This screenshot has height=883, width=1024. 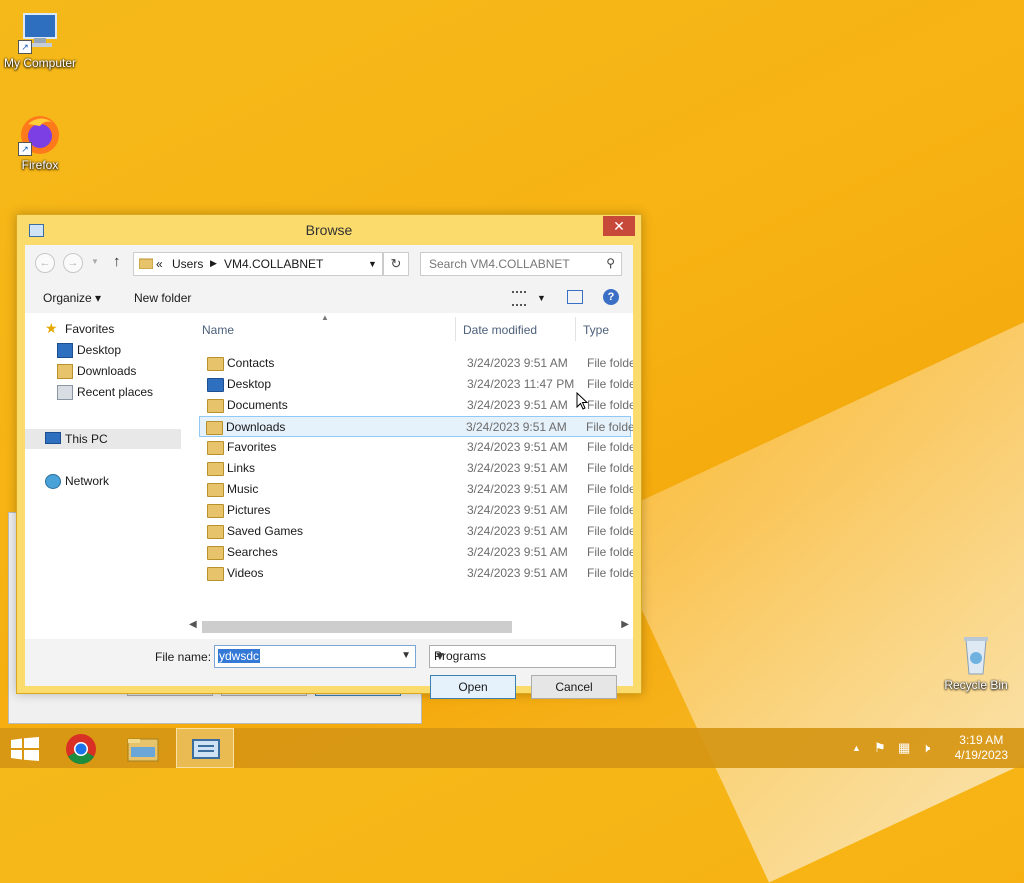 I want to click on cancel-button: Cancel, so click(x=574, y=687).